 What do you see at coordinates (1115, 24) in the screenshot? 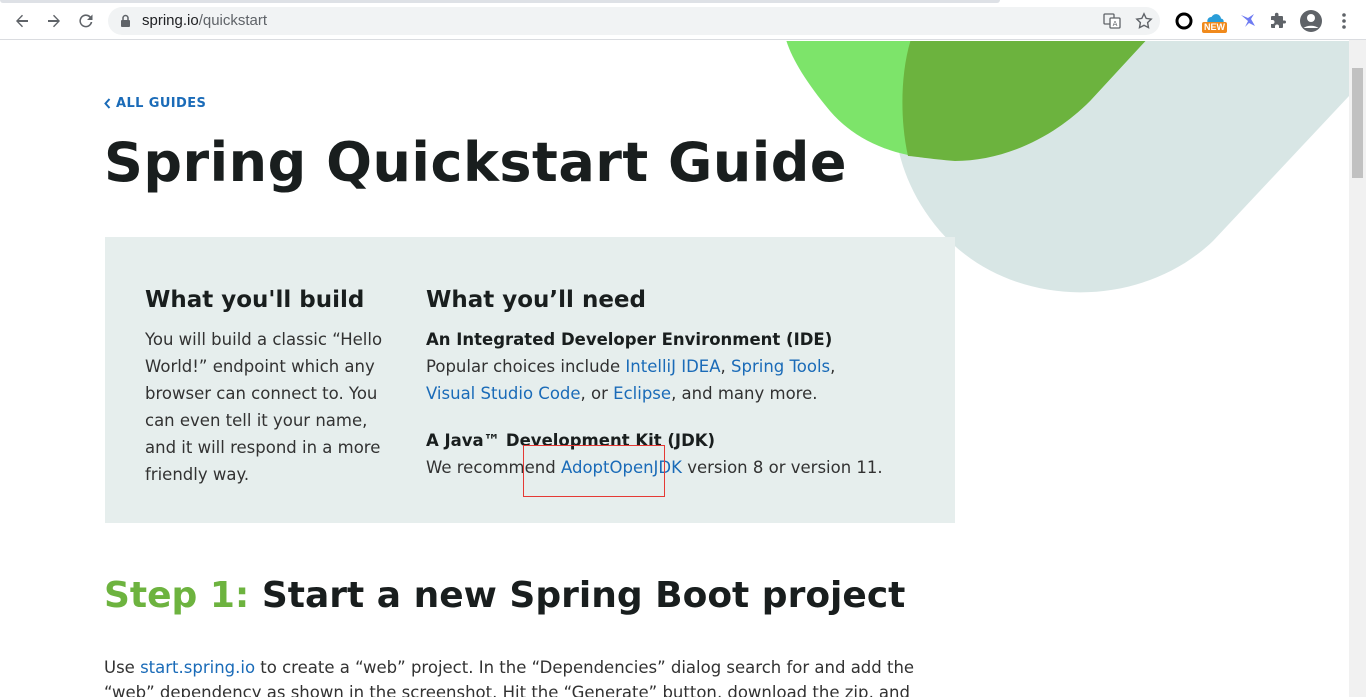
I see `svg-text: A` at bounding box center [1115, 24].